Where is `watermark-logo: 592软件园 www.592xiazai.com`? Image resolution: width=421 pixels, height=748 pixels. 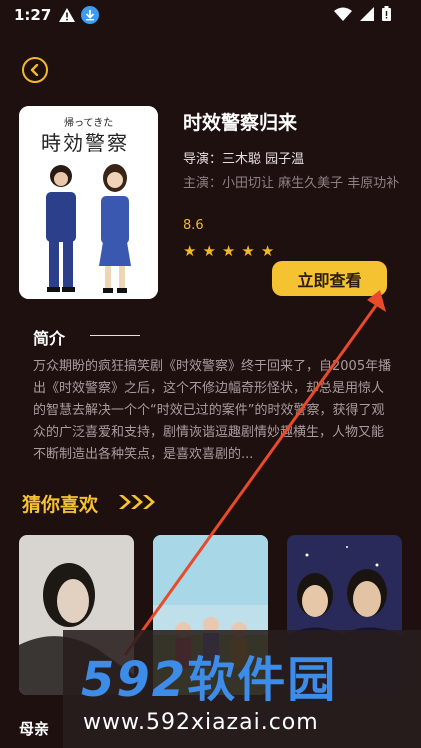 watermark-logo: 592软件园 www.592xiazai.com is located at coordinates (242, 689).